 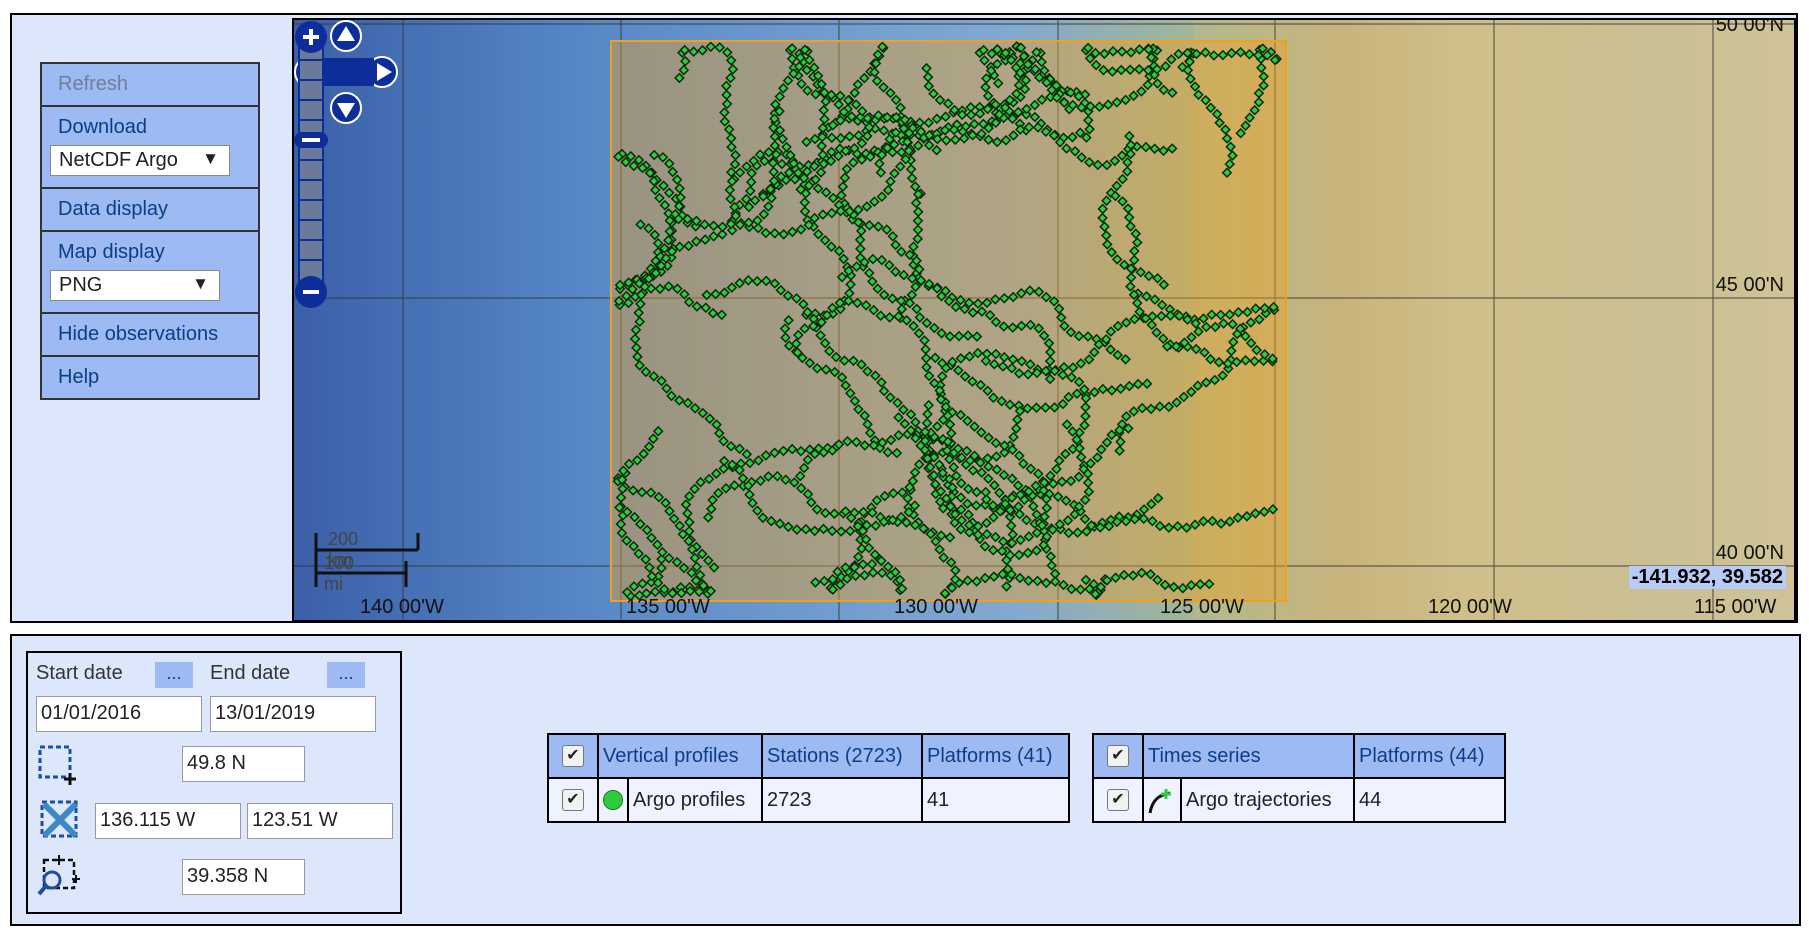 What do you see at coordinates (150, 85) in the screenshot?
I see `refresh-button: Refresh` at bounding box center [150, 85].